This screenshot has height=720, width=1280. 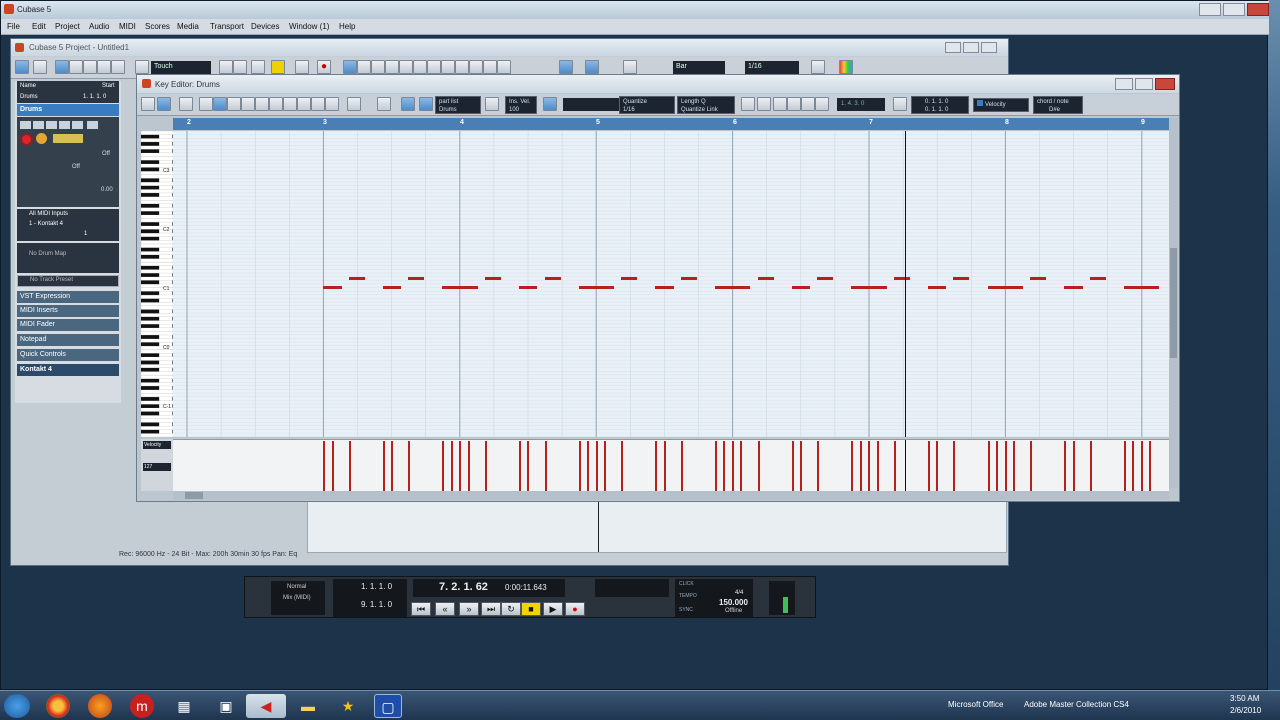 What do you see at coordinates (142, 706) in the screenshot?
I see `music-app-icon: m` at bounding box center [142, 706].